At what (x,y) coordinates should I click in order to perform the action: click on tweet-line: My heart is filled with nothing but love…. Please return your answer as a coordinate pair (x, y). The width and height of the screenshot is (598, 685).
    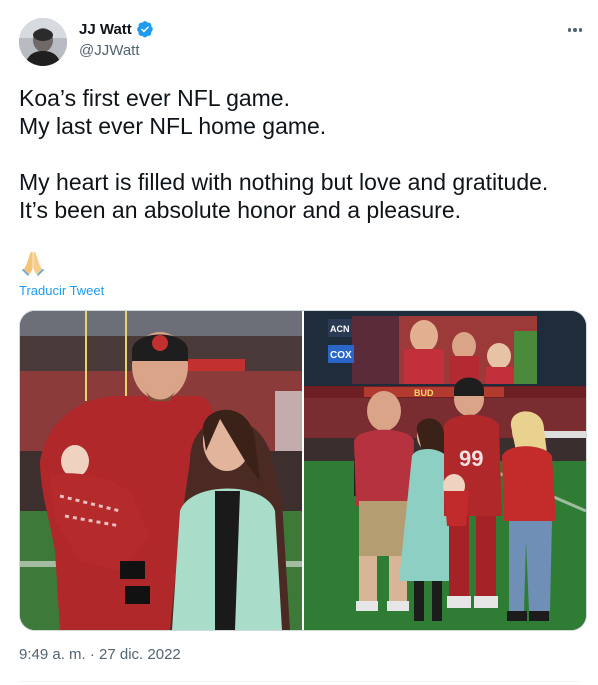
    Looking at the image, I should click on (284, 182).